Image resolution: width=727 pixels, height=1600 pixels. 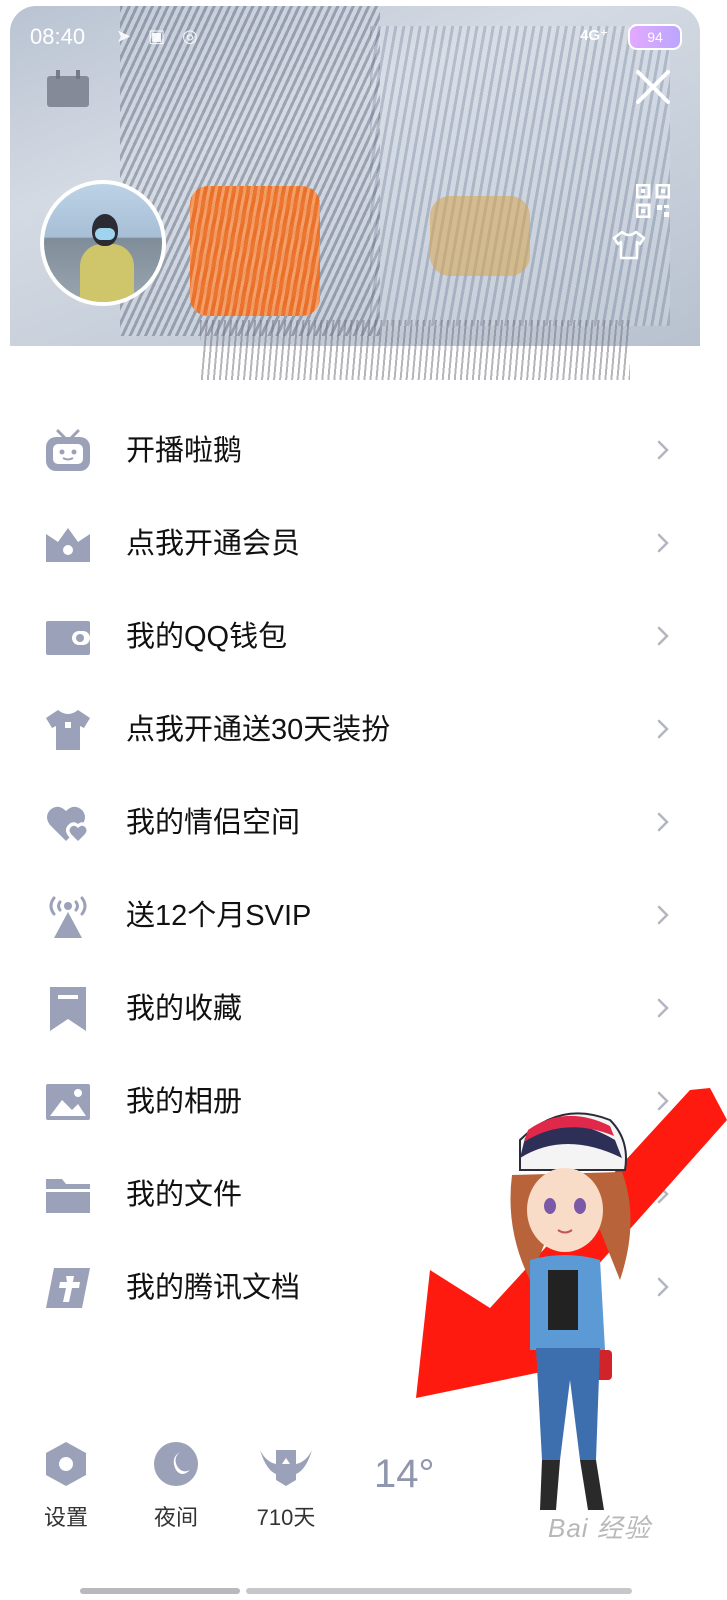 What do you see at coordinates (653, 201) in the screenshot?
I see `qr-code-icon` at bounding box center [653, 201].